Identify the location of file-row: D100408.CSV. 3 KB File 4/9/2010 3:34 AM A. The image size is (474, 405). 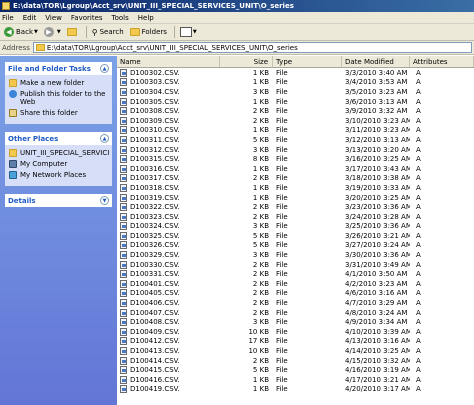
(295, 322).